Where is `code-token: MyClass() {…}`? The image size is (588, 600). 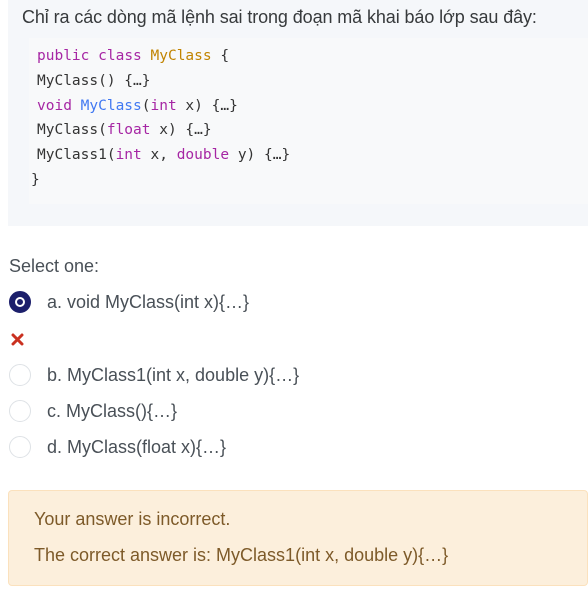
code-token: MyClass() {…} is located at coordinates (94, 81).